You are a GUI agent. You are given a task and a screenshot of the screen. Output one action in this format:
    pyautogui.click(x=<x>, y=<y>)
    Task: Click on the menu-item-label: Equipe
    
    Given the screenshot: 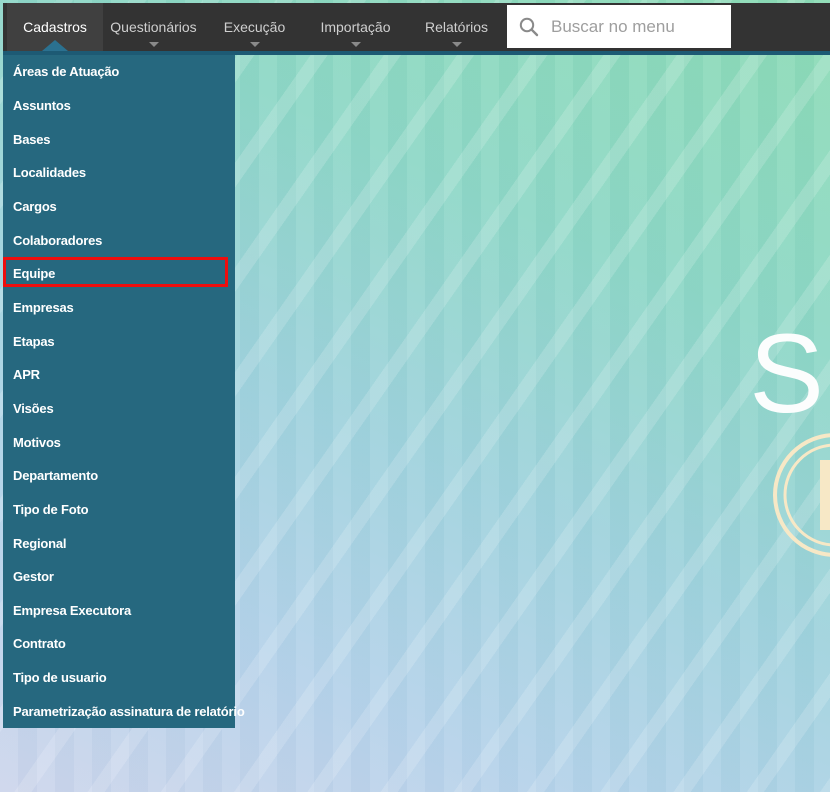 What is the action you would take?
    pyautogui.click(x=34, y=274)
    